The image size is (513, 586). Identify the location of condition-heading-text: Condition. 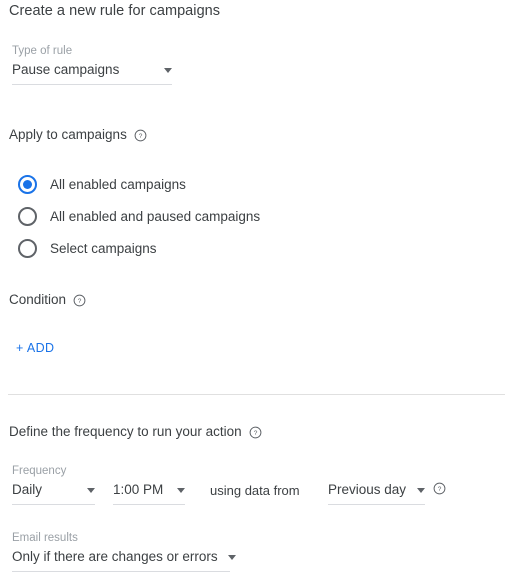
(38, 299).